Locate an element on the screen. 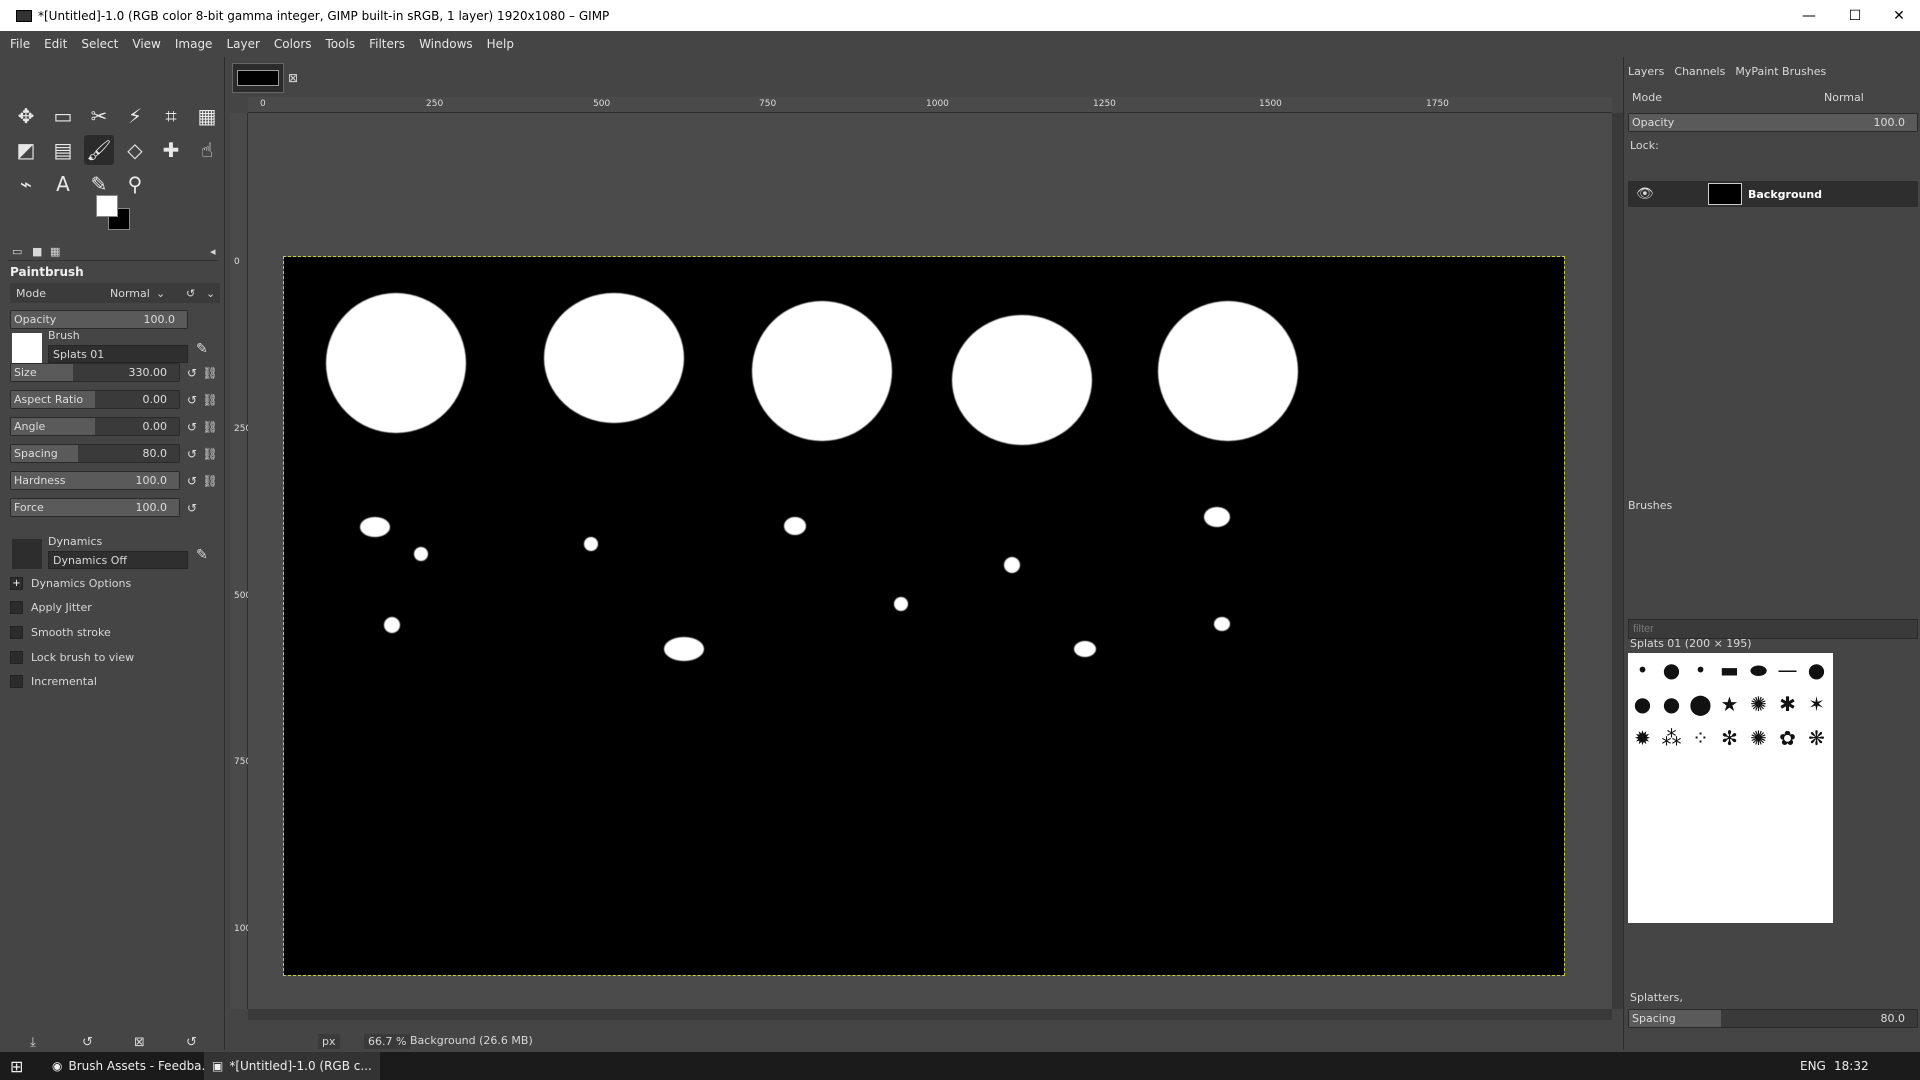  fg-bg-colors is located at coordinates (117, 214).